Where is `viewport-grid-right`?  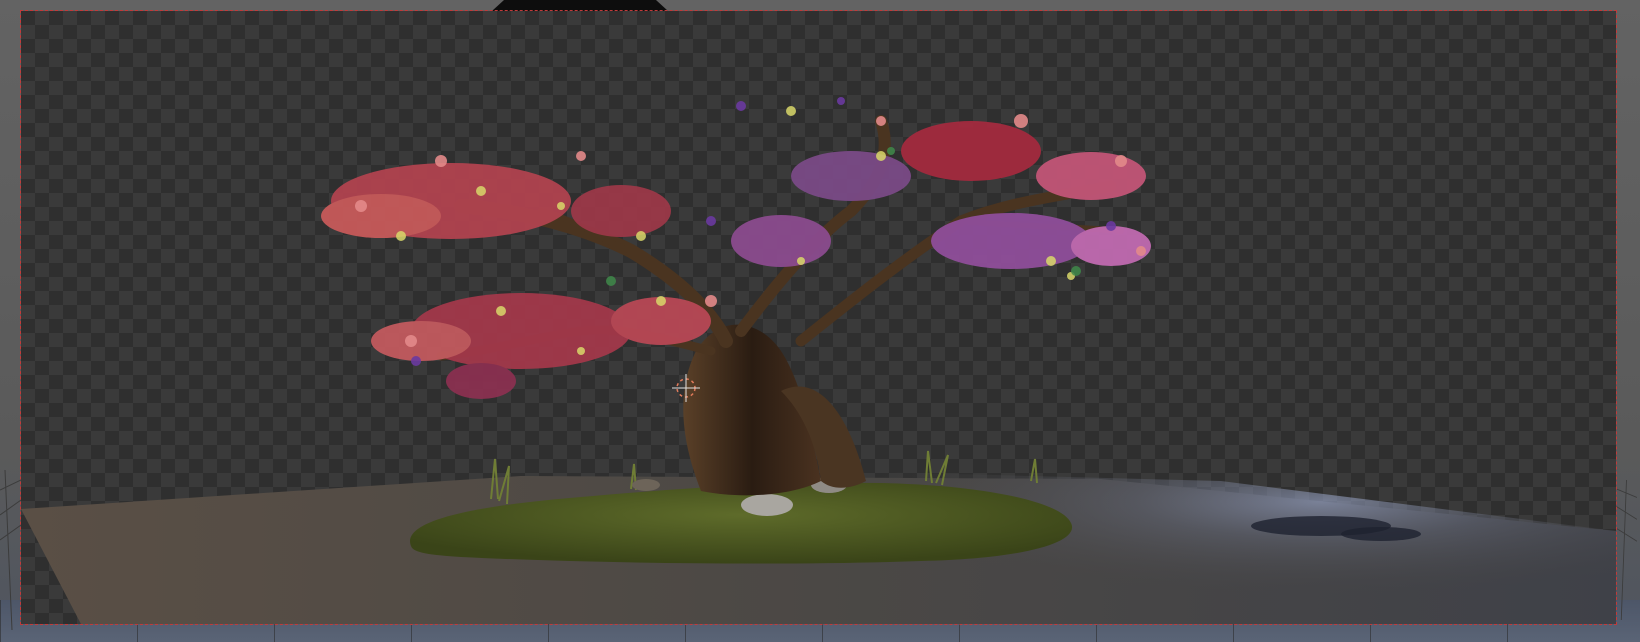 viewport-grid-right is located at coordinates (1626, 550).